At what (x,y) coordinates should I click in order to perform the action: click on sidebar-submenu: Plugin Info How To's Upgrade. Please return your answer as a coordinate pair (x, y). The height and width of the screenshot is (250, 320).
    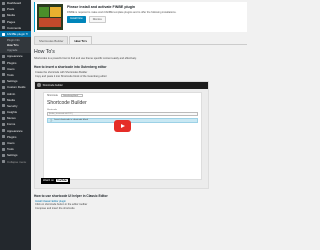
    Looking at the image, I should click on (15, 45).